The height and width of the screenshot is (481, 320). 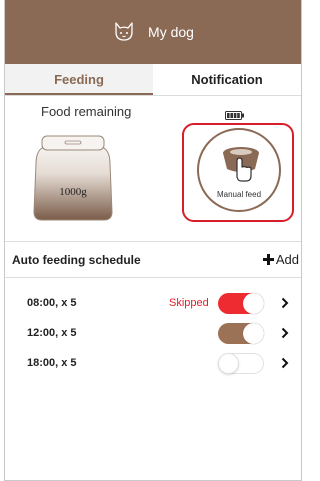 What do you see at coordinates (287, 259) in the screenshot?
I see `add-label: Add` at bounding box center [287, 259].